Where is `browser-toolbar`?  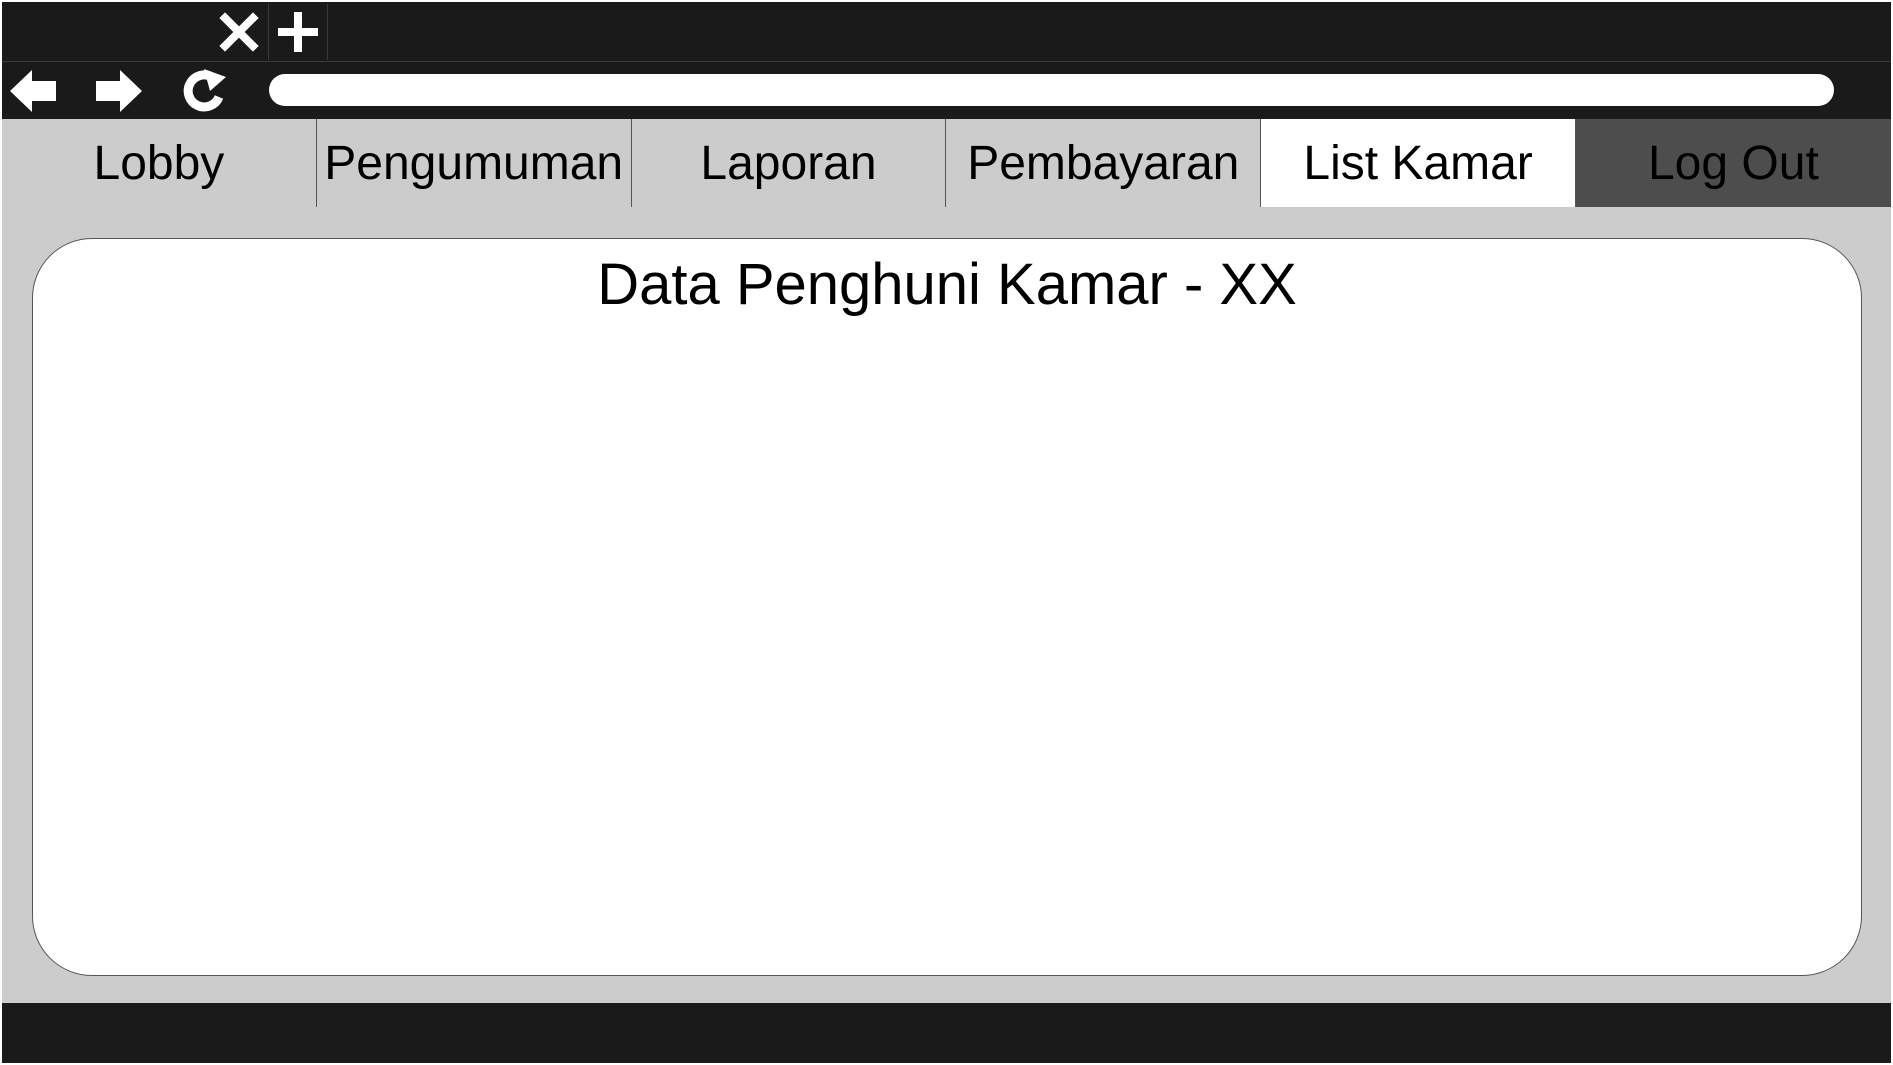 browser-toolbar is located at coordinates (946, 90).